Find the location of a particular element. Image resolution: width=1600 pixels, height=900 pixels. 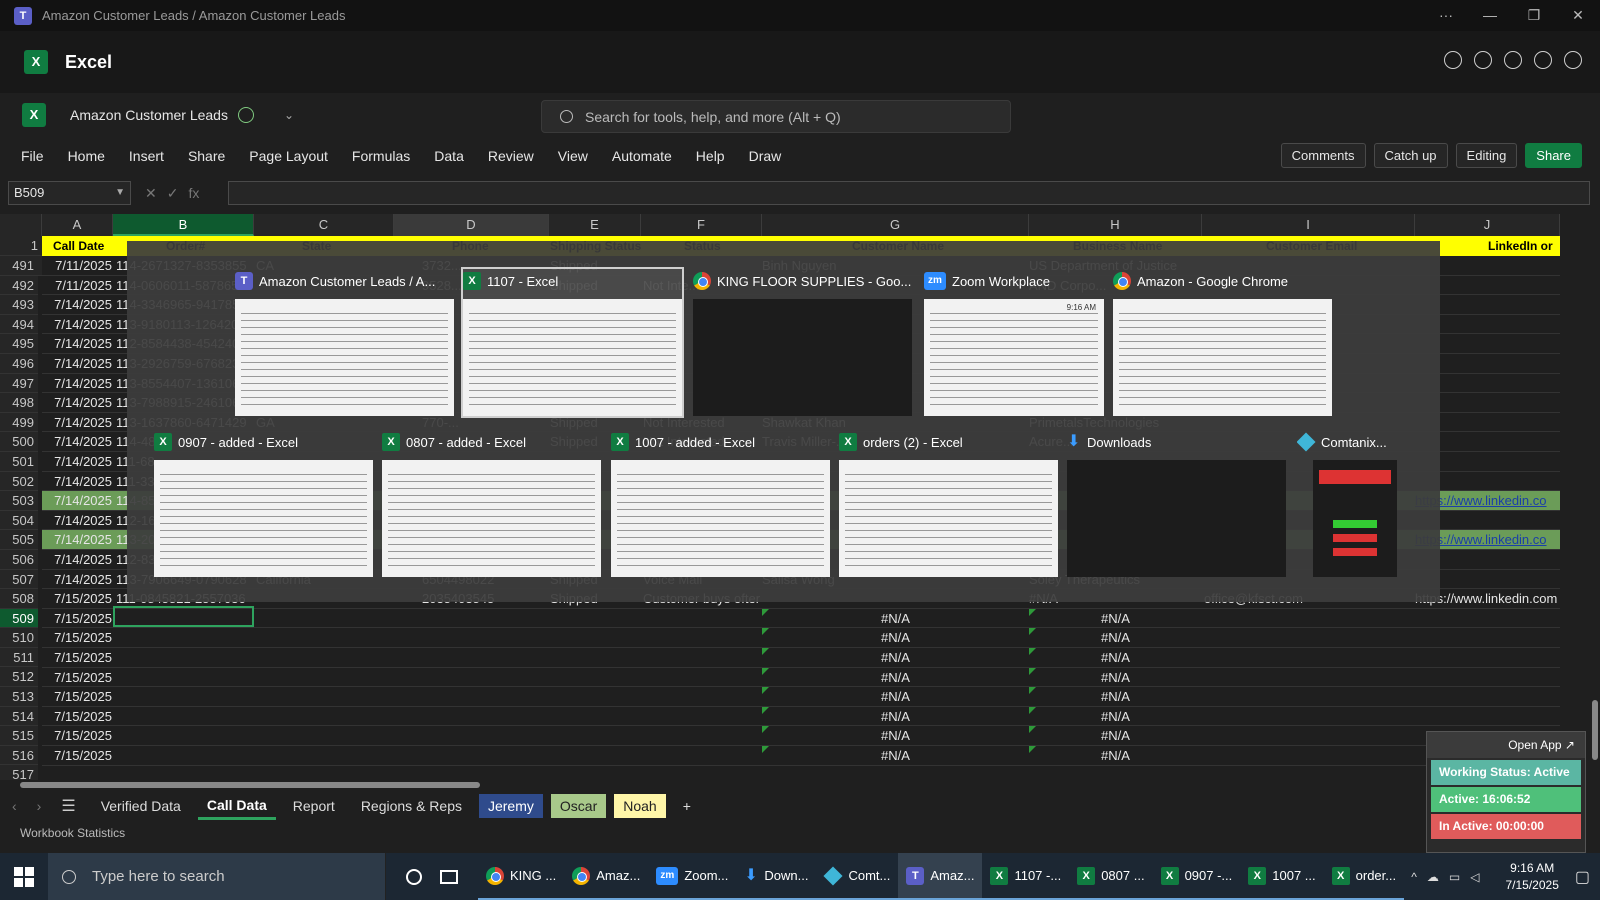

network-icon: ▭ is located at coordinates (1454, 877).